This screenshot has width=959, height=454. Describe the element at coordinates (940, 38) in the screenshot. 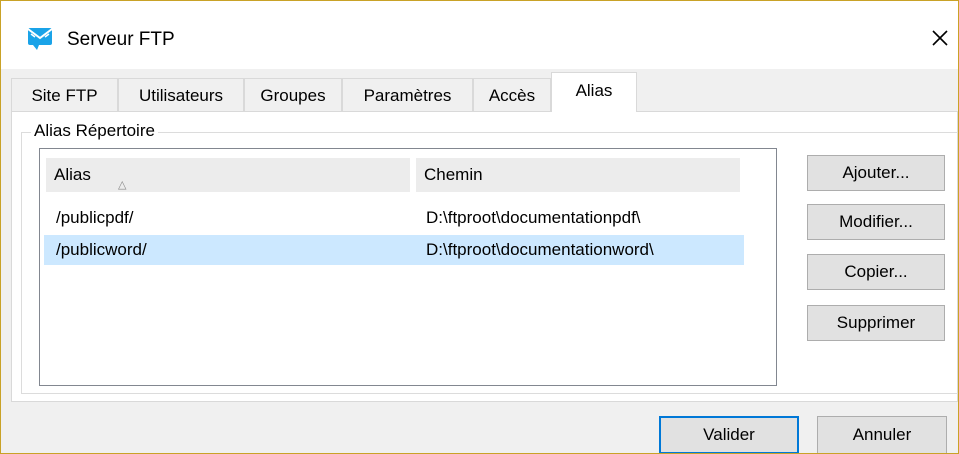

I see `close-icon` at that location.